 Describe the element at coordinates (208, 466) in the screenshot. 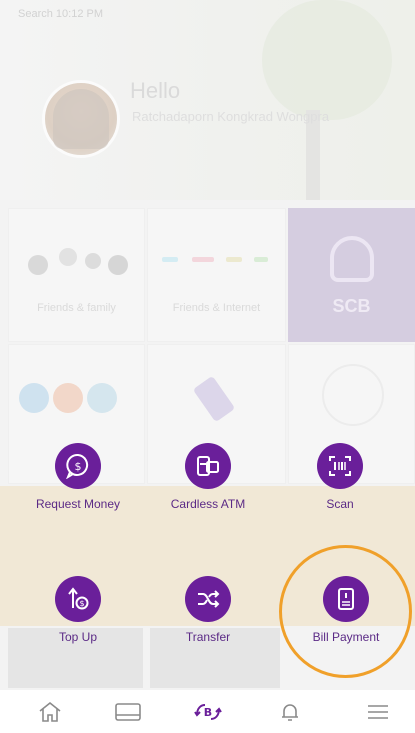

I see `atm-card-icon` at that location.